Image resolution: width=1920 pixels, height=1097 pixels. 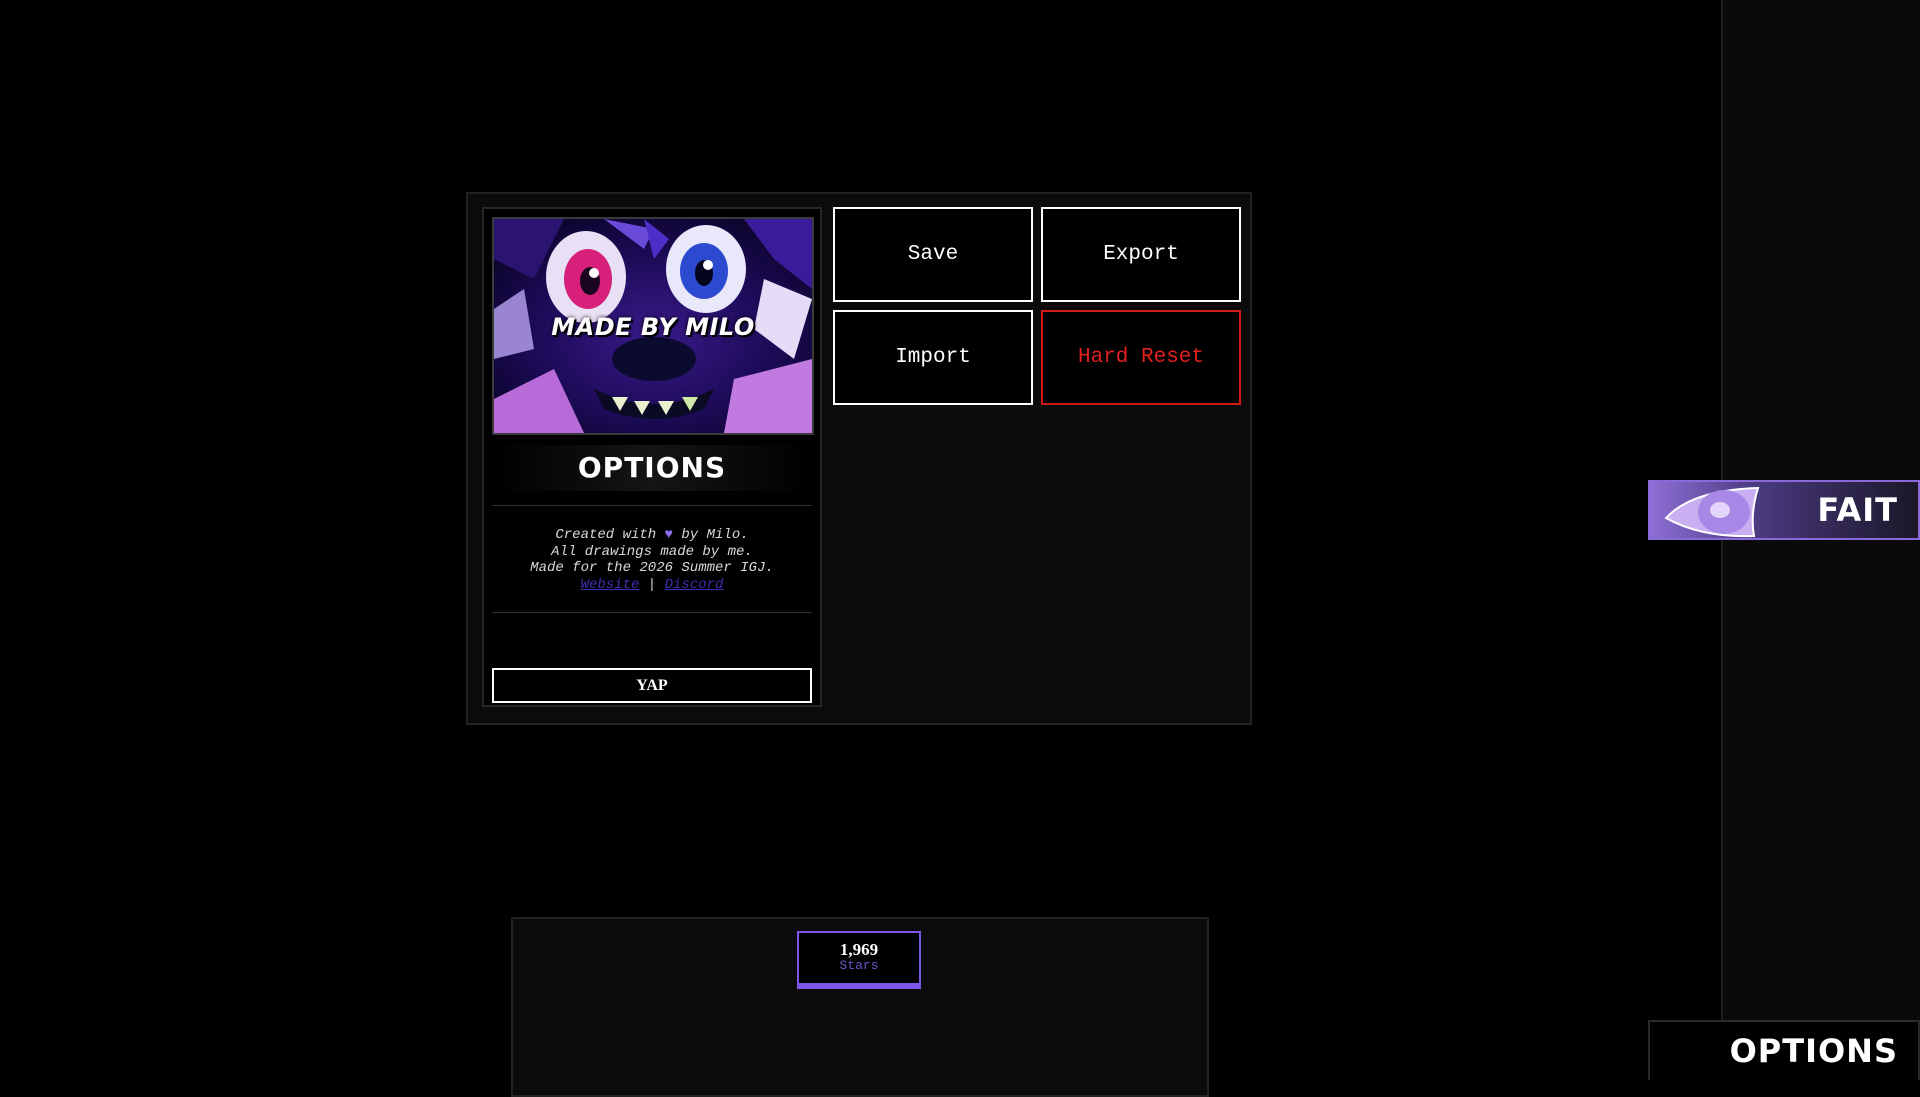 What do you see at coordinates (1141, 254) in the screenshot?
I see `export-button: Export` at bounding box center [1141, 254].